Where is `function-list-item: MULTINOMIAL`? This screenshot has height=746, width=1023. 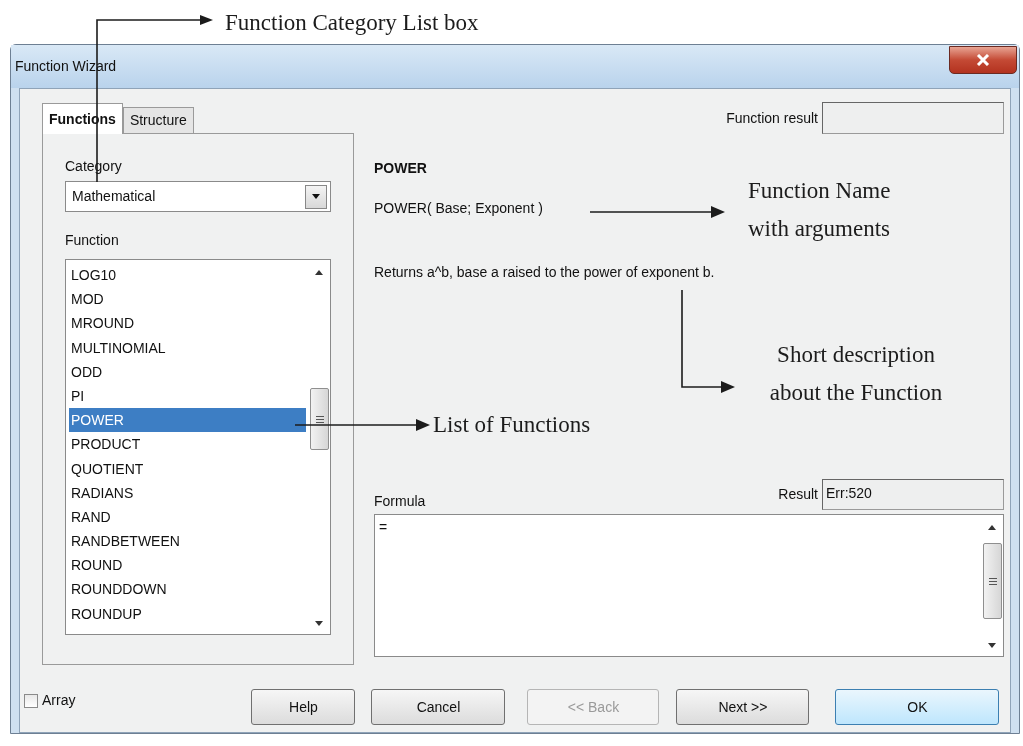
function-list-item: MULTINOMIAL is located at coordinates (187, 347).